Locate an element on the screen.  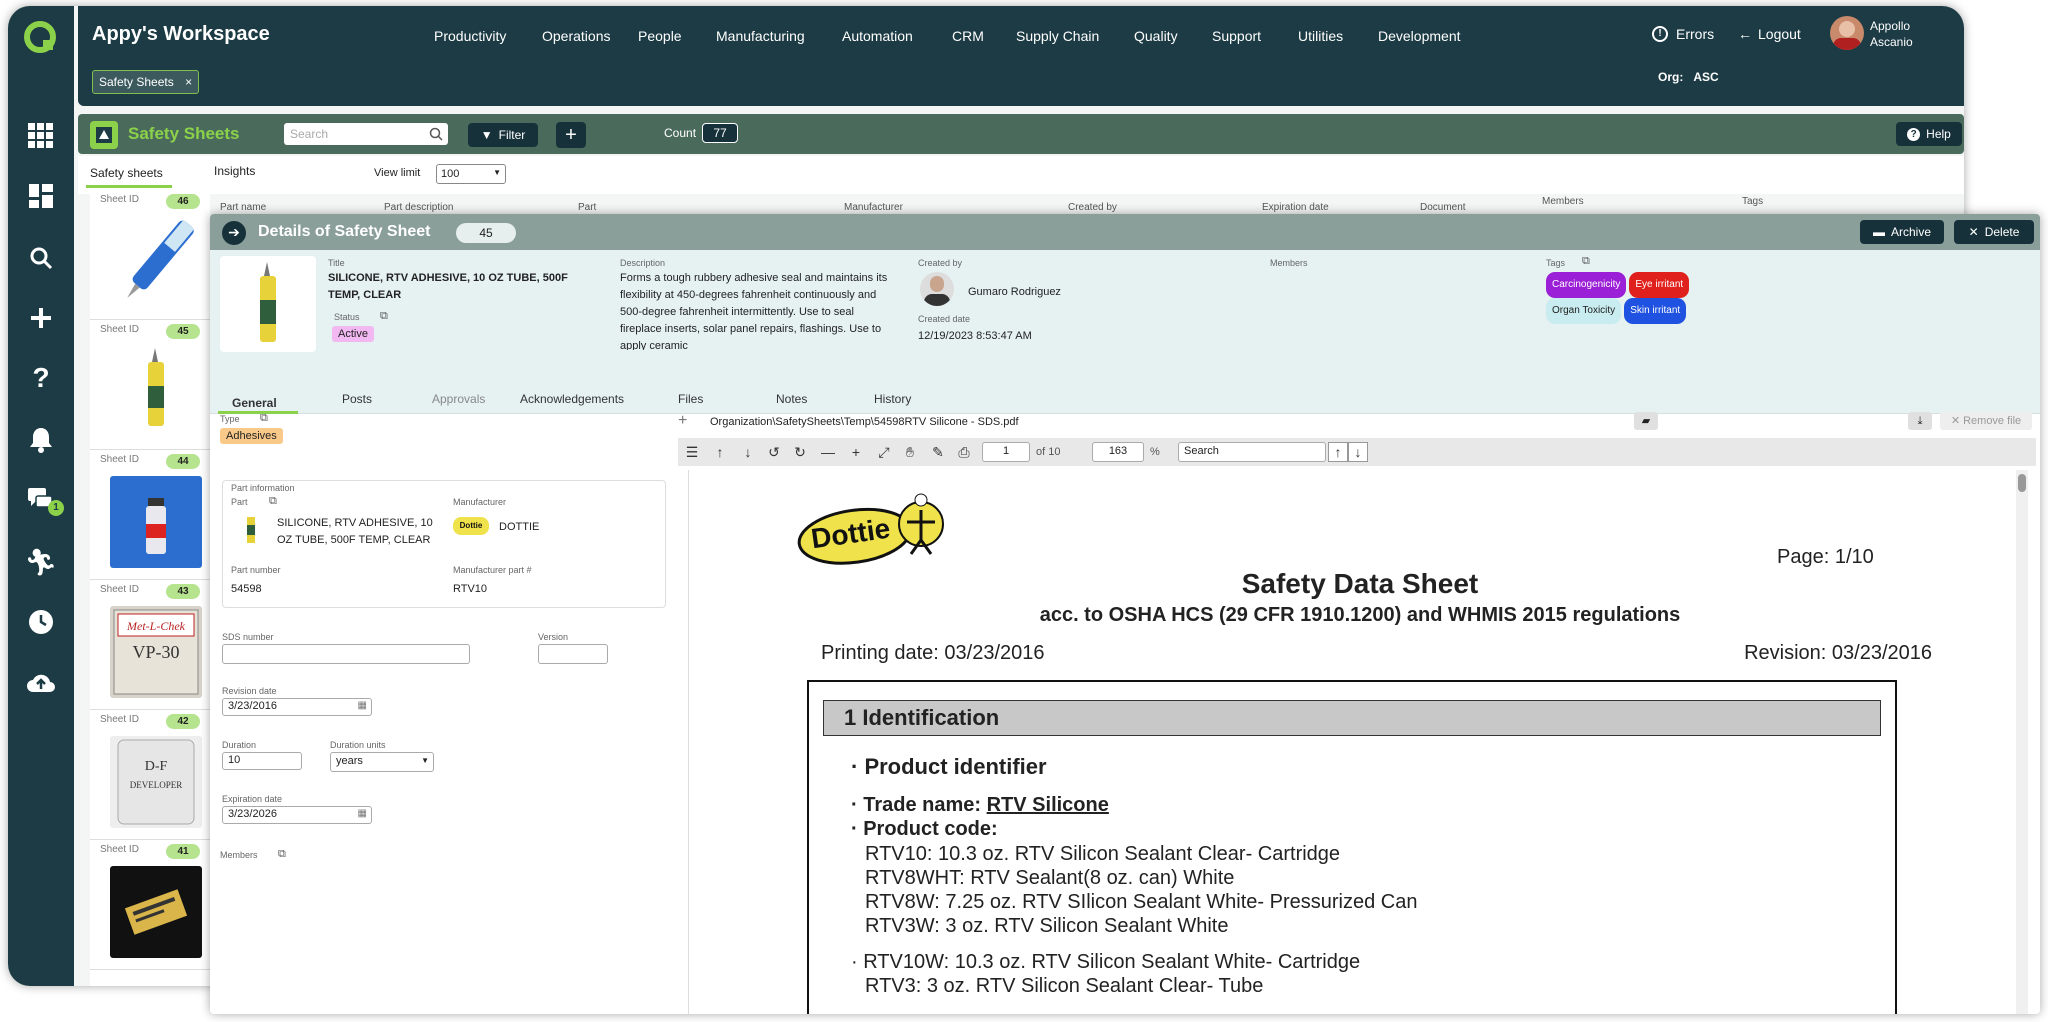
tag-organ-toxicity: Organ Toxicity is located at coordinates (1584, 311).